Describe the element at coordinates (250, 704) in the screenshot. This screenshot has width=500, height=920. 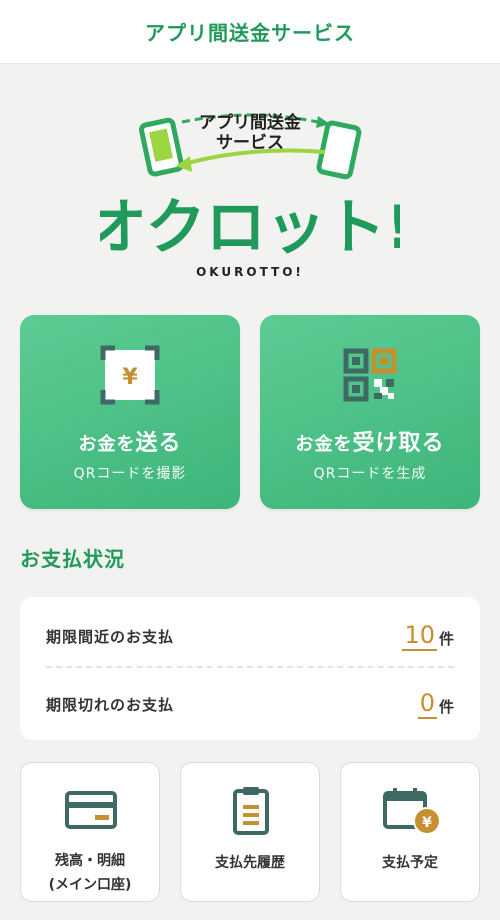
I see `overdue-row: 期限切れのお支払 0 件` at that location.